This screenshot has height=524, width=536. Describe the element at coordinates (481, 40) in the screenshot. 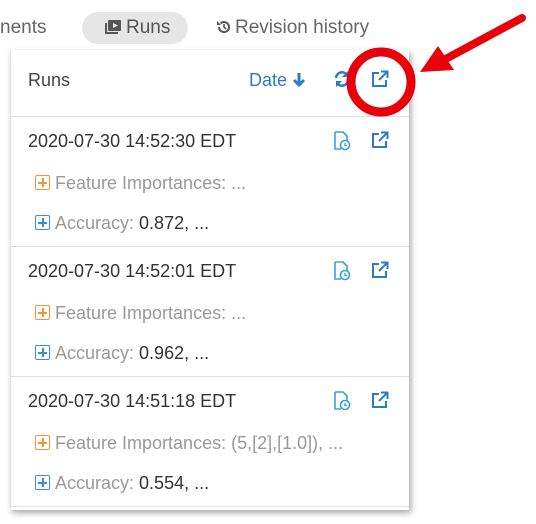

I see `annotation-arrow` at that location.